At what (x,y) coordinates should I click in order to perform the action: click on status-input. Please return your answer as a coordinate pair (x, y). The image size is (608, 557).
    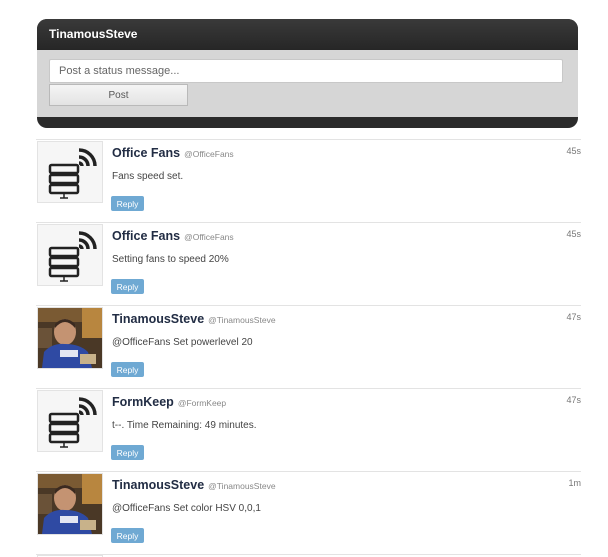
    Looking at the image, I should click on (306, 71).